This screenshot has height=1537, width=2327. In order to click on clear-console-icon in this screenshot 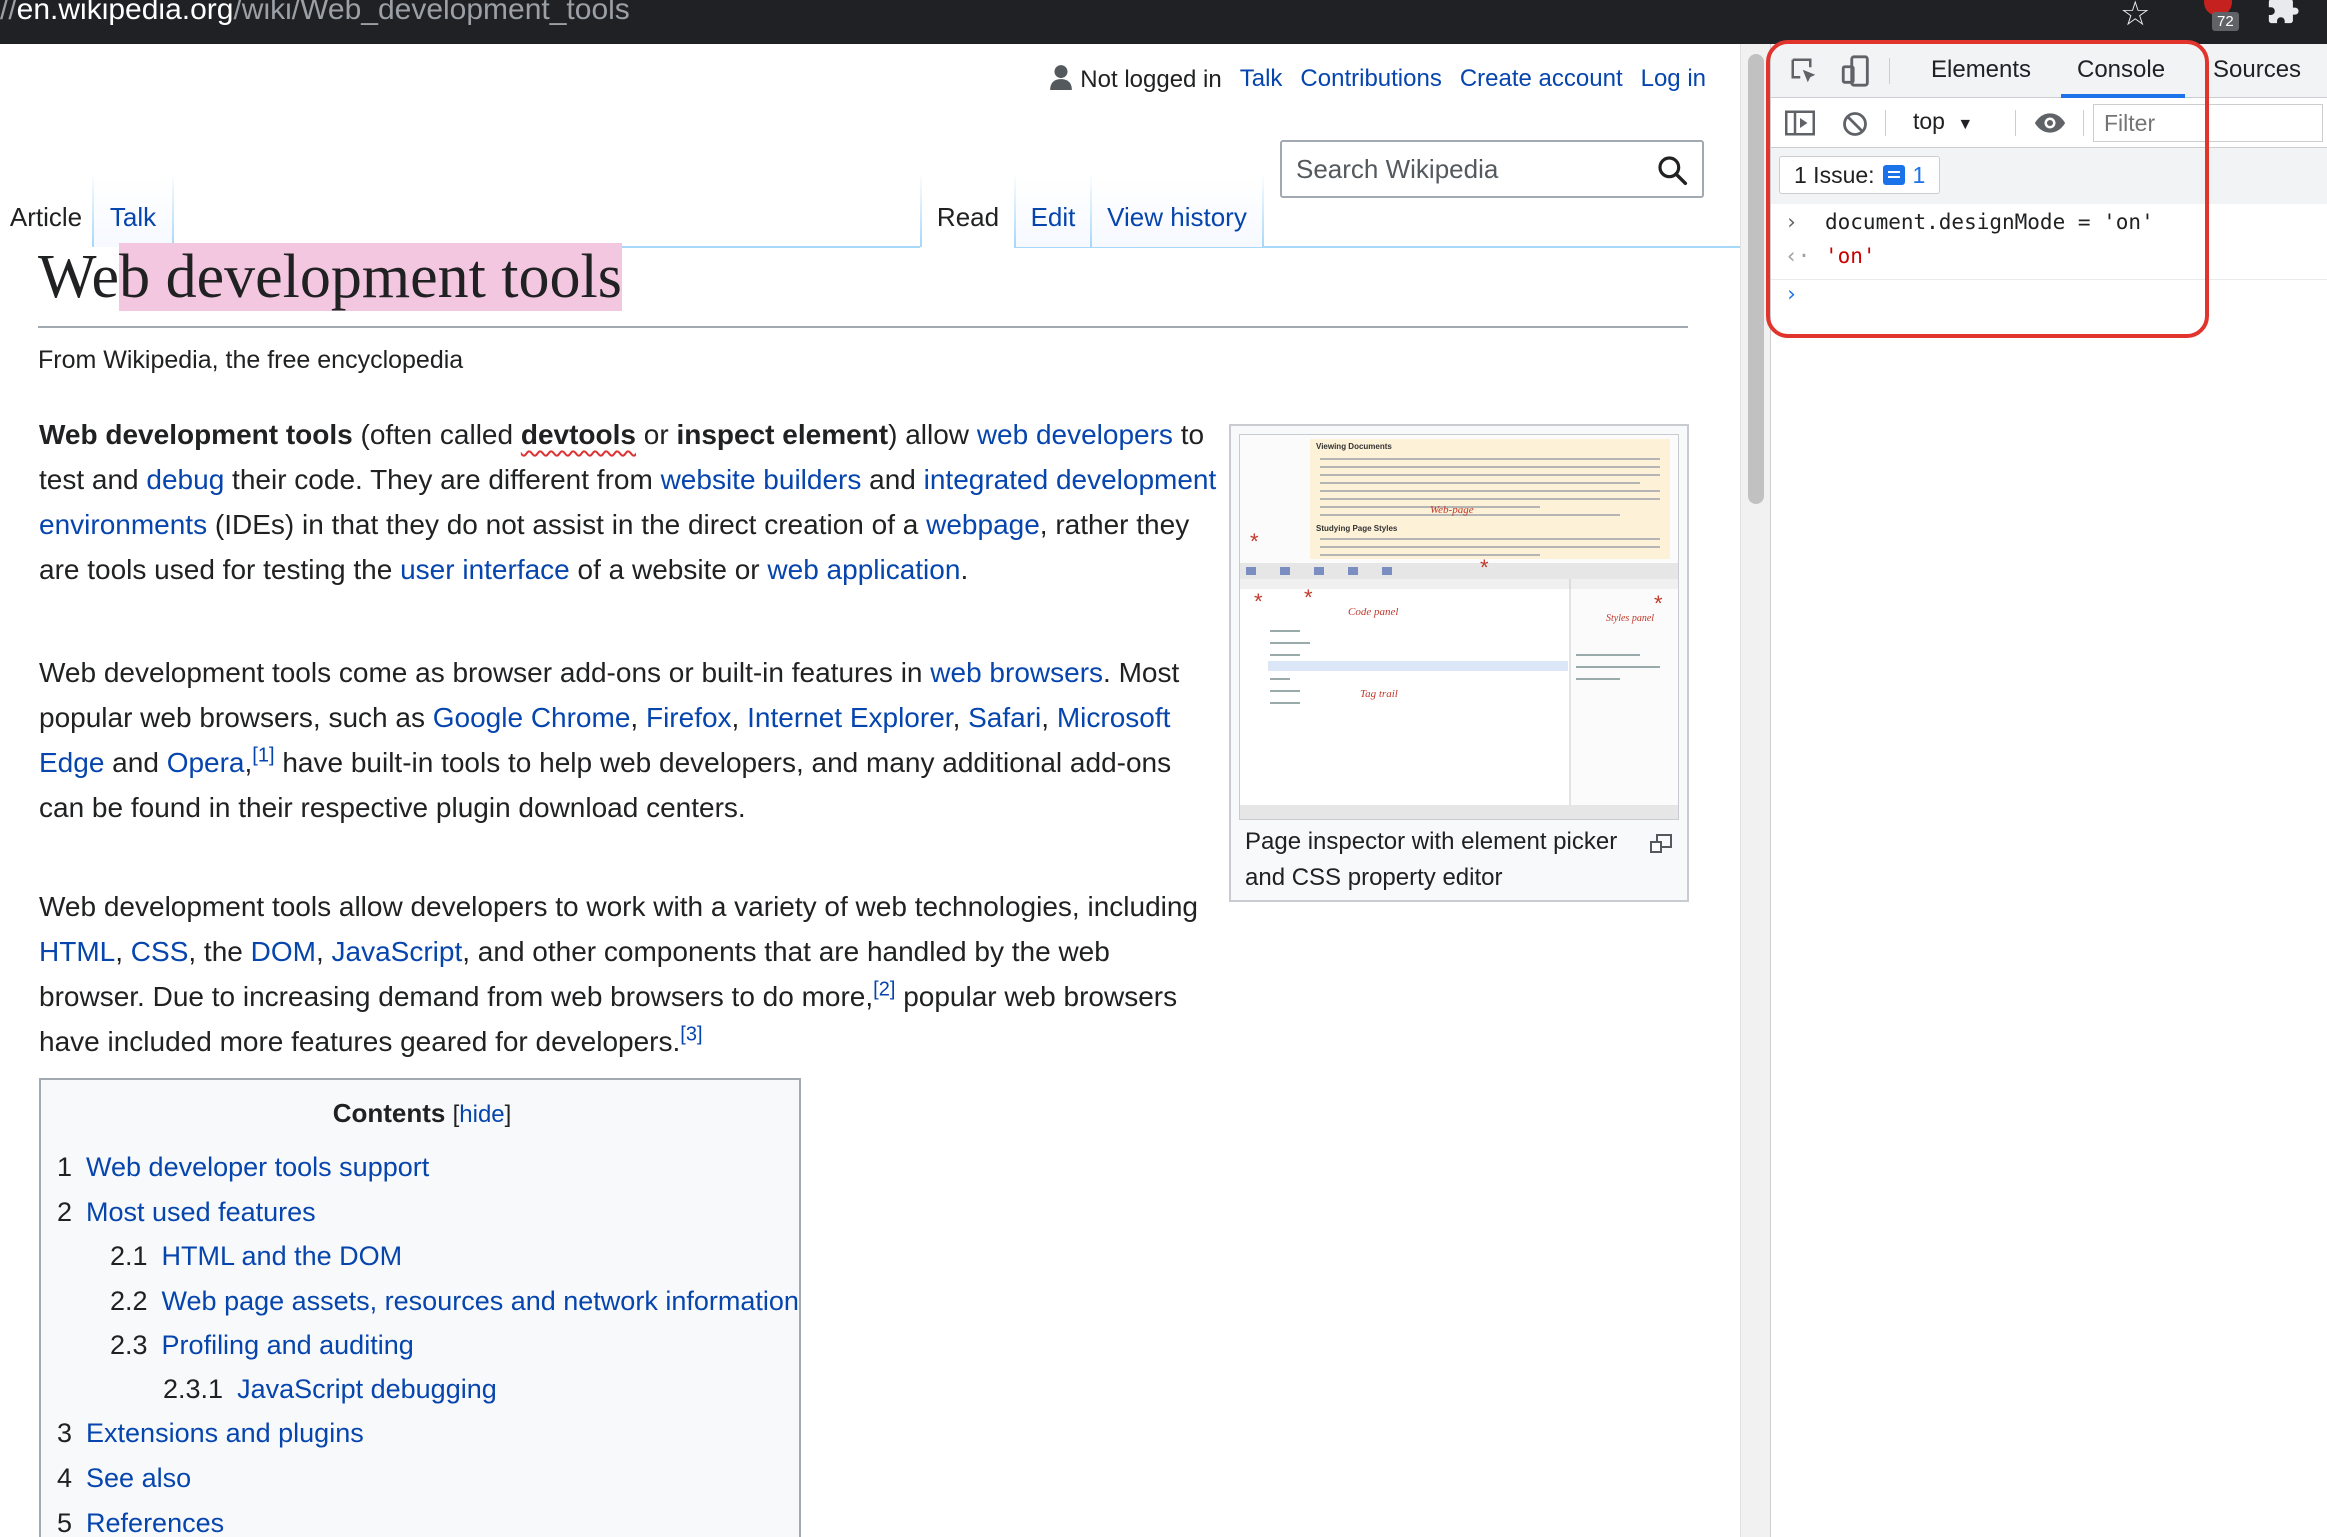, I will do `click(1855, 124)`.